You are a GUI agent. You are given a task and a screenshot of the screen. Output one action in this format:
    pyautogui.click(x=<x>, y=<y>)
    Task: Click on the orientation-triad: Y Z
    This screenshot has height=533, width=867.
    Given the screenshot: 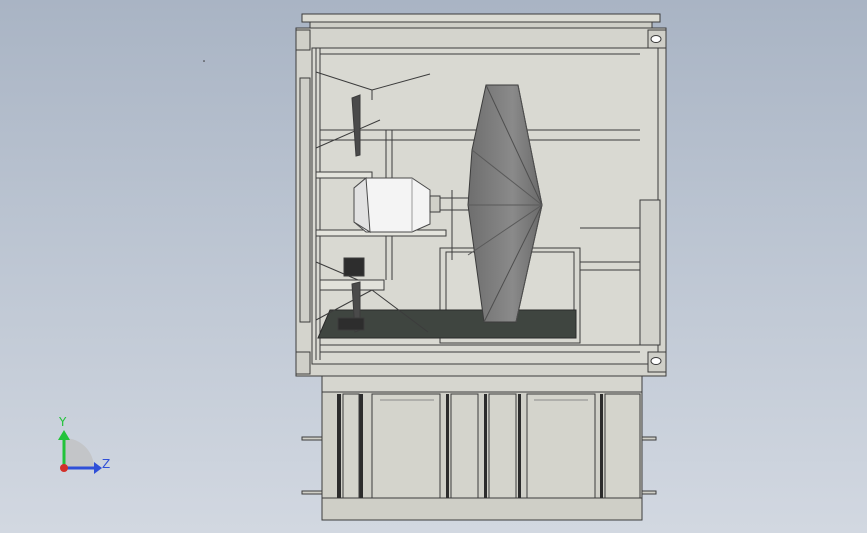 What is the action you would take?
    pyautogui.click(x=84, y=444)
    